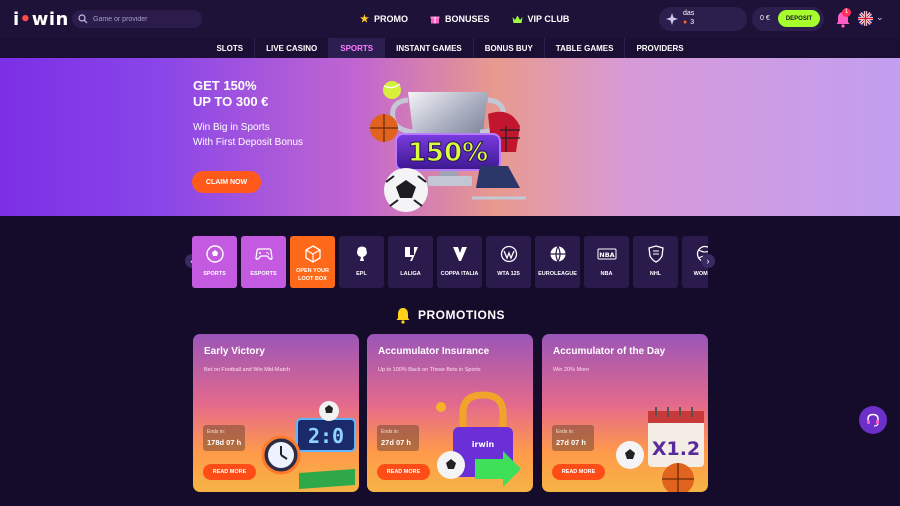 The image size is (900, 506). I want to click on calendar-multiplier-illustration: X1.2, so click(660, 449).